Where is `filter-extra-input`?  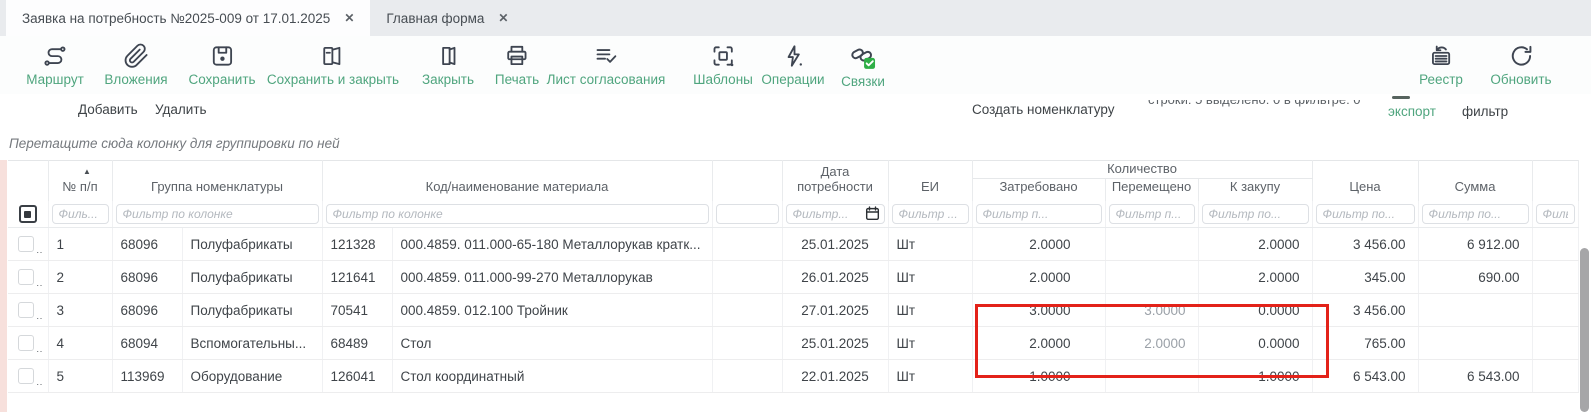
filter-extra-input is located at coordinates (747, 214).